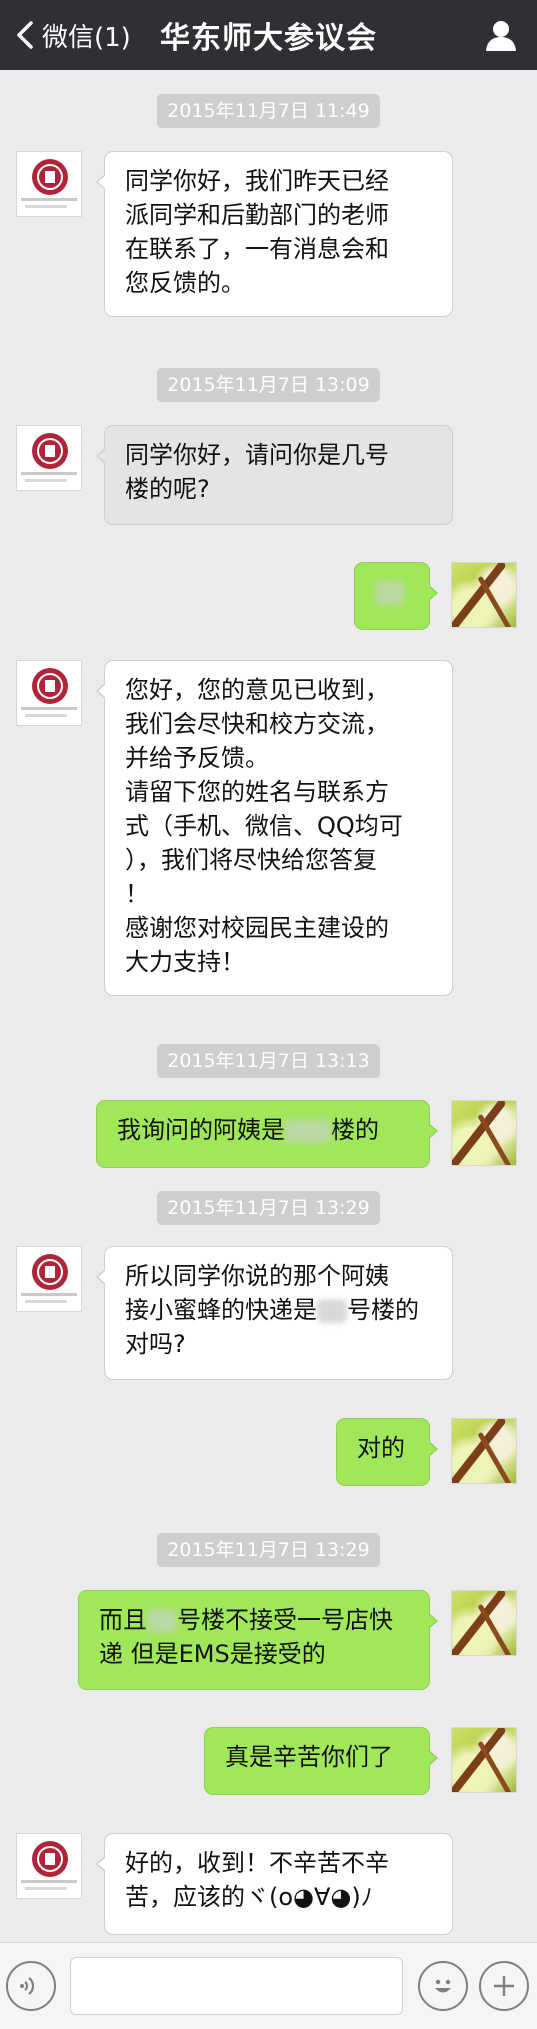  I want to click on message-line: 我询问的阿姨是 楼的, so click(263, 1130).